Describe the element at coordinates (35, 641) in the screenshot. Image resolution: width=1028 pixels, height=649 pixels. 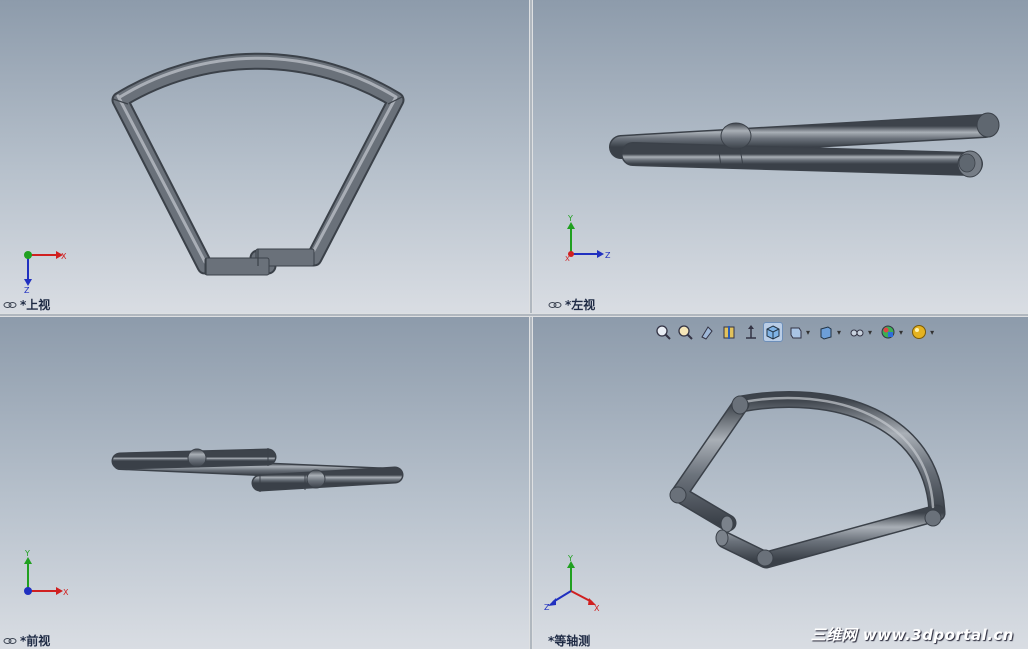
I see `view-name: *前视` at that location.